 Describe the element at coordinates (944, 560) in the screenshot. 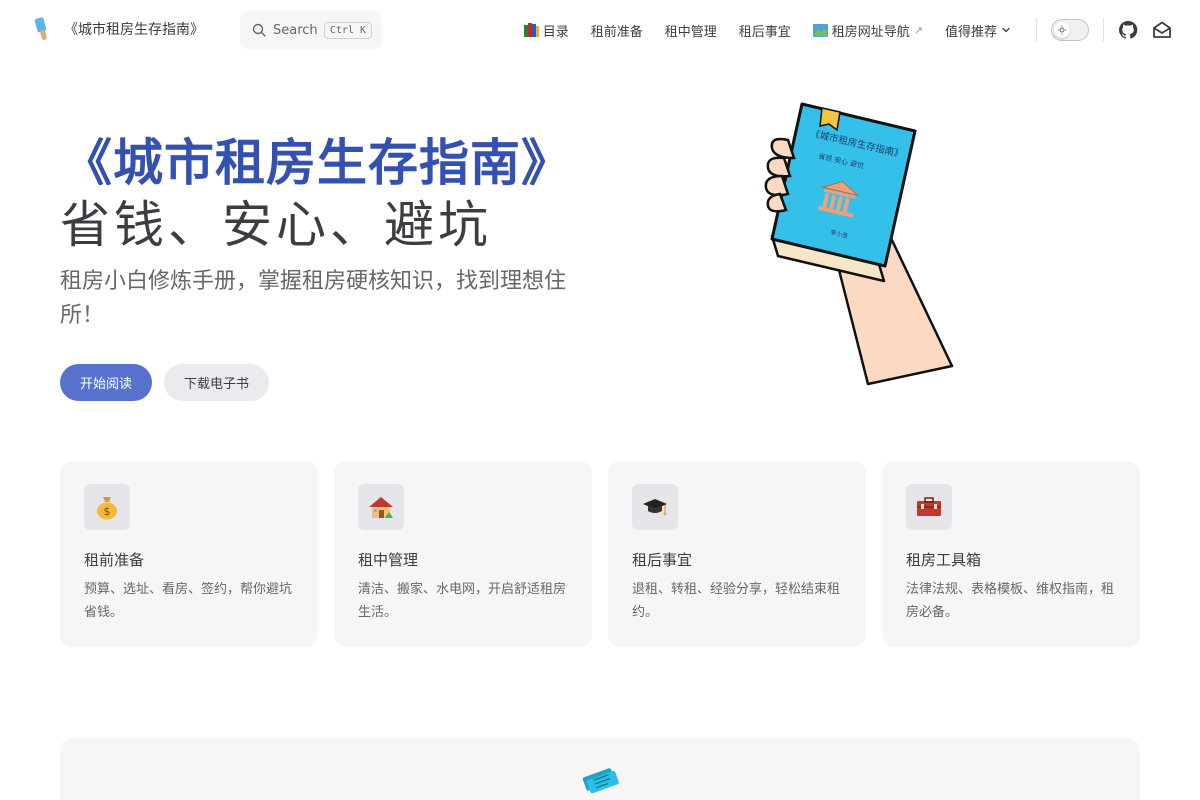

I see `feature-title: 租房工具箱` at that location.